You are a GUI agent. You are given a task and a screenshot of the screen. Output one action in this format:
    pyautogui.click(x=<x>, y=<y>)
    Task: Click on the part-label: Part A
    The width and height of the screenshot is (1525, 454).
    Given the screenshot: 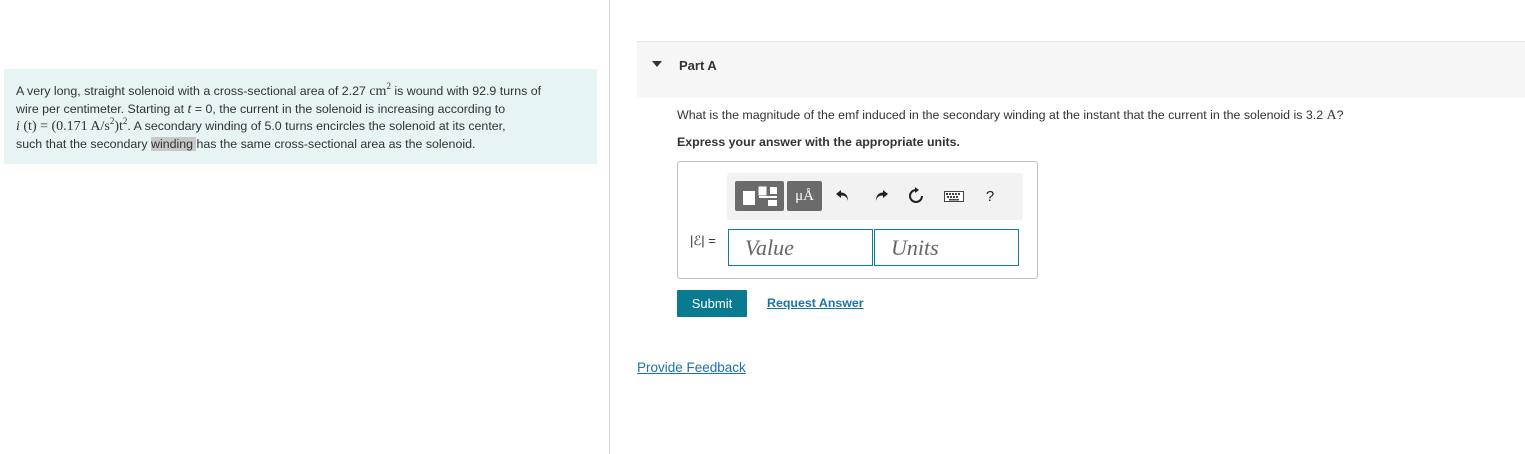 What is the action you would take?
    pyautogui.click(x=698, y=65)
    